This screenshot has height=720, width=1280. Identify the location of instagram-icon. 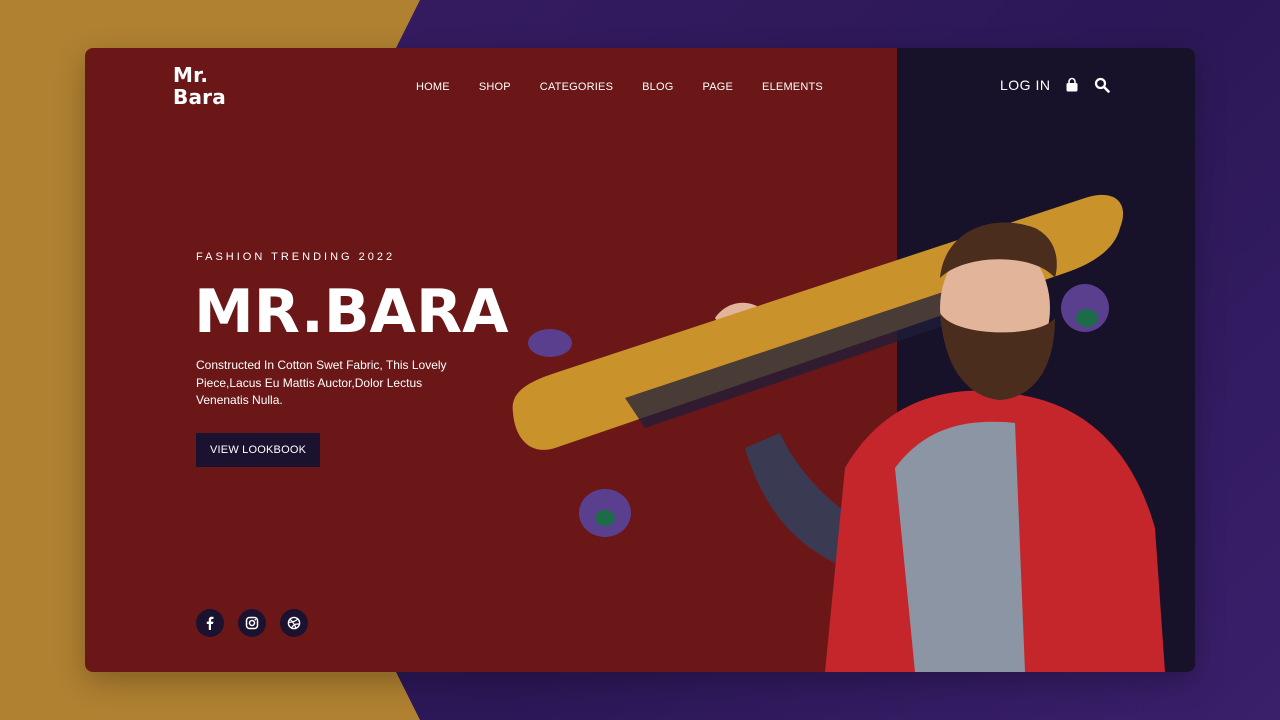
(252, 623).